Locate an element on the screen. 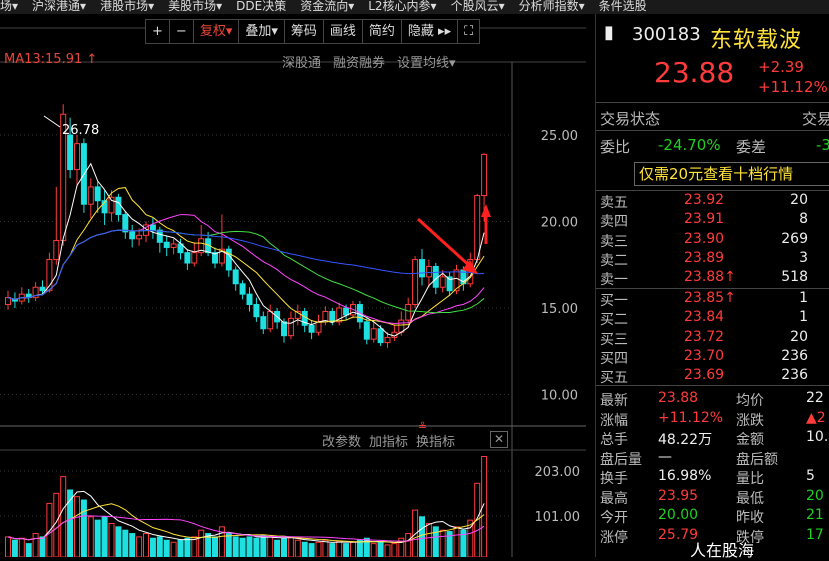  stat-v: +11.12% is located at coordinates (691, 417).